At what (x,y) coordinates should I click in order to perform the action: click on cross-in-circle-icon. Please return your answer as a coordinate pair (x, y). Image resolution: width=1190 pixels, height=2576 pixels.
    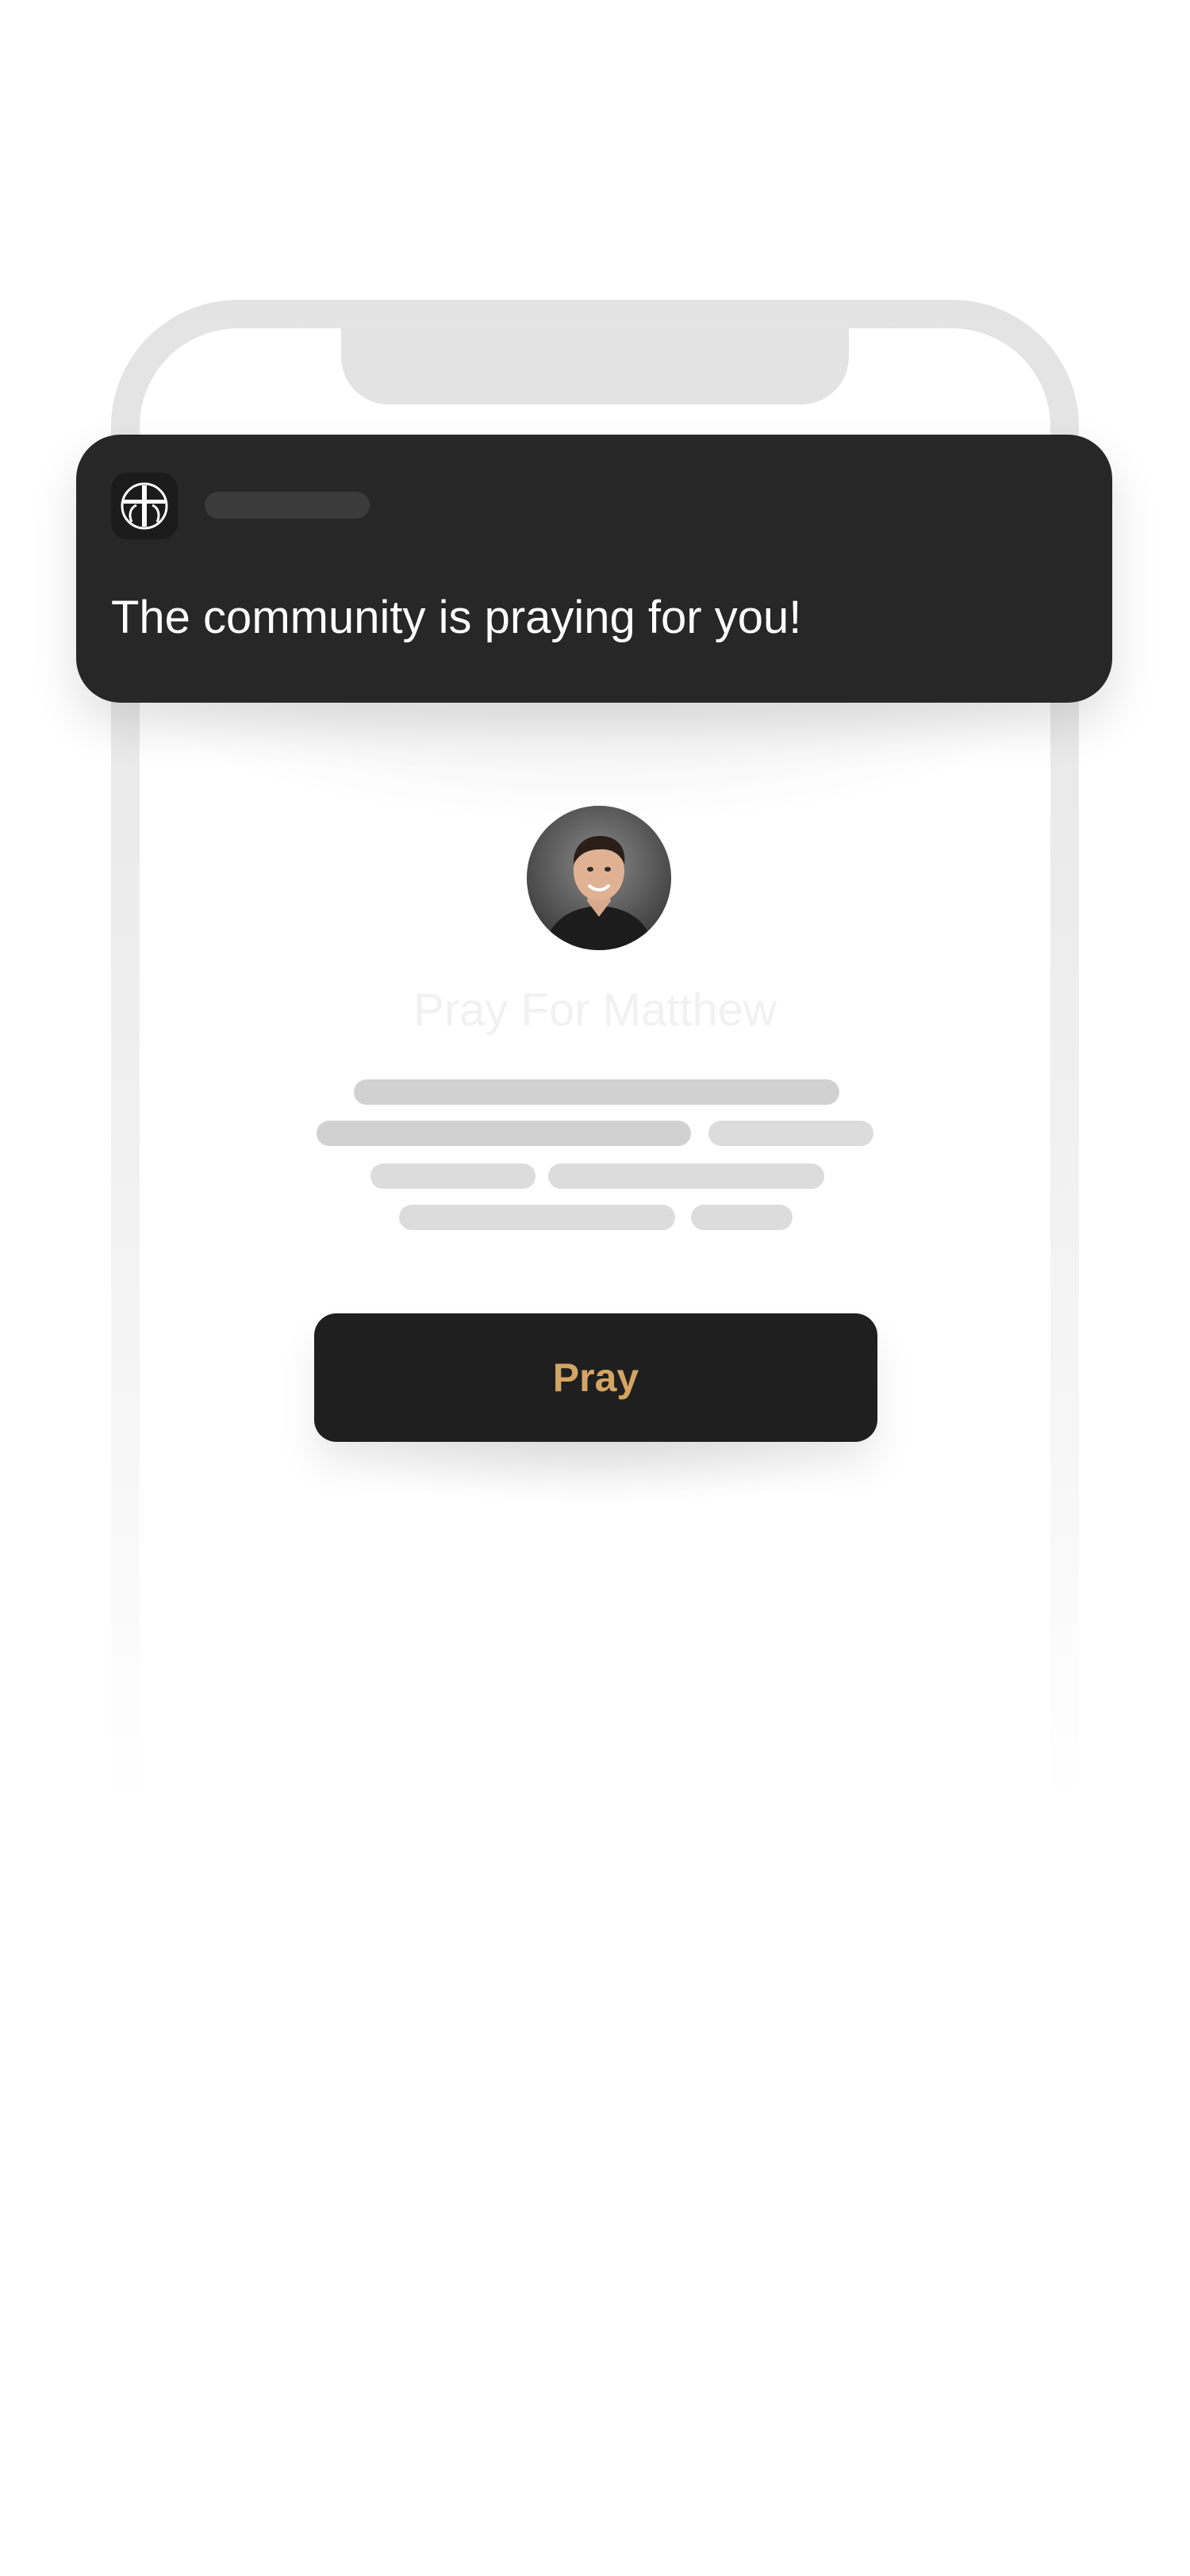
    Looking at the image, I should click on (144, 506).